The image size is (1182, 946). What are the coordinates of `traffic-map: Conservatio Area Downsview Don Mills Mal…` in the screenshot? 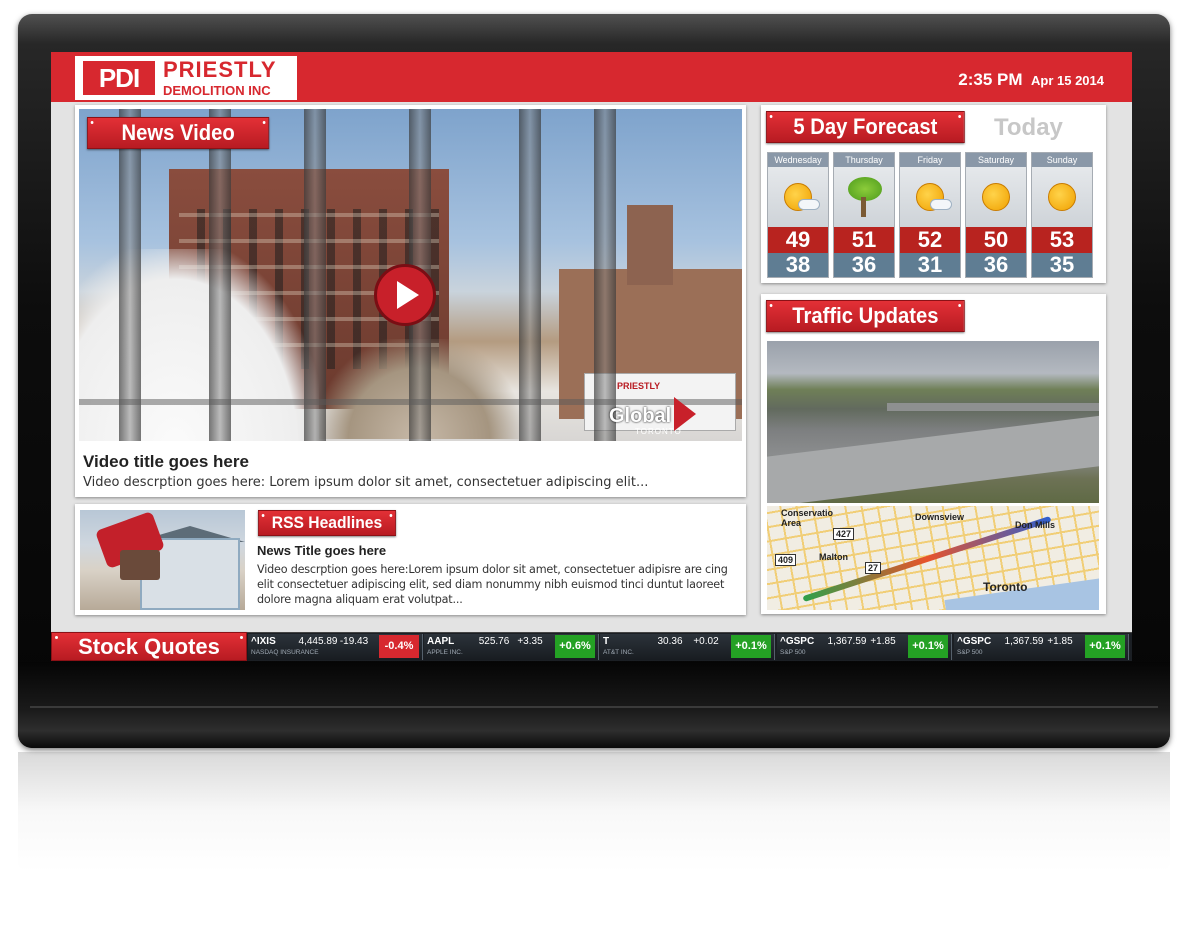 It's located at (933, 558).